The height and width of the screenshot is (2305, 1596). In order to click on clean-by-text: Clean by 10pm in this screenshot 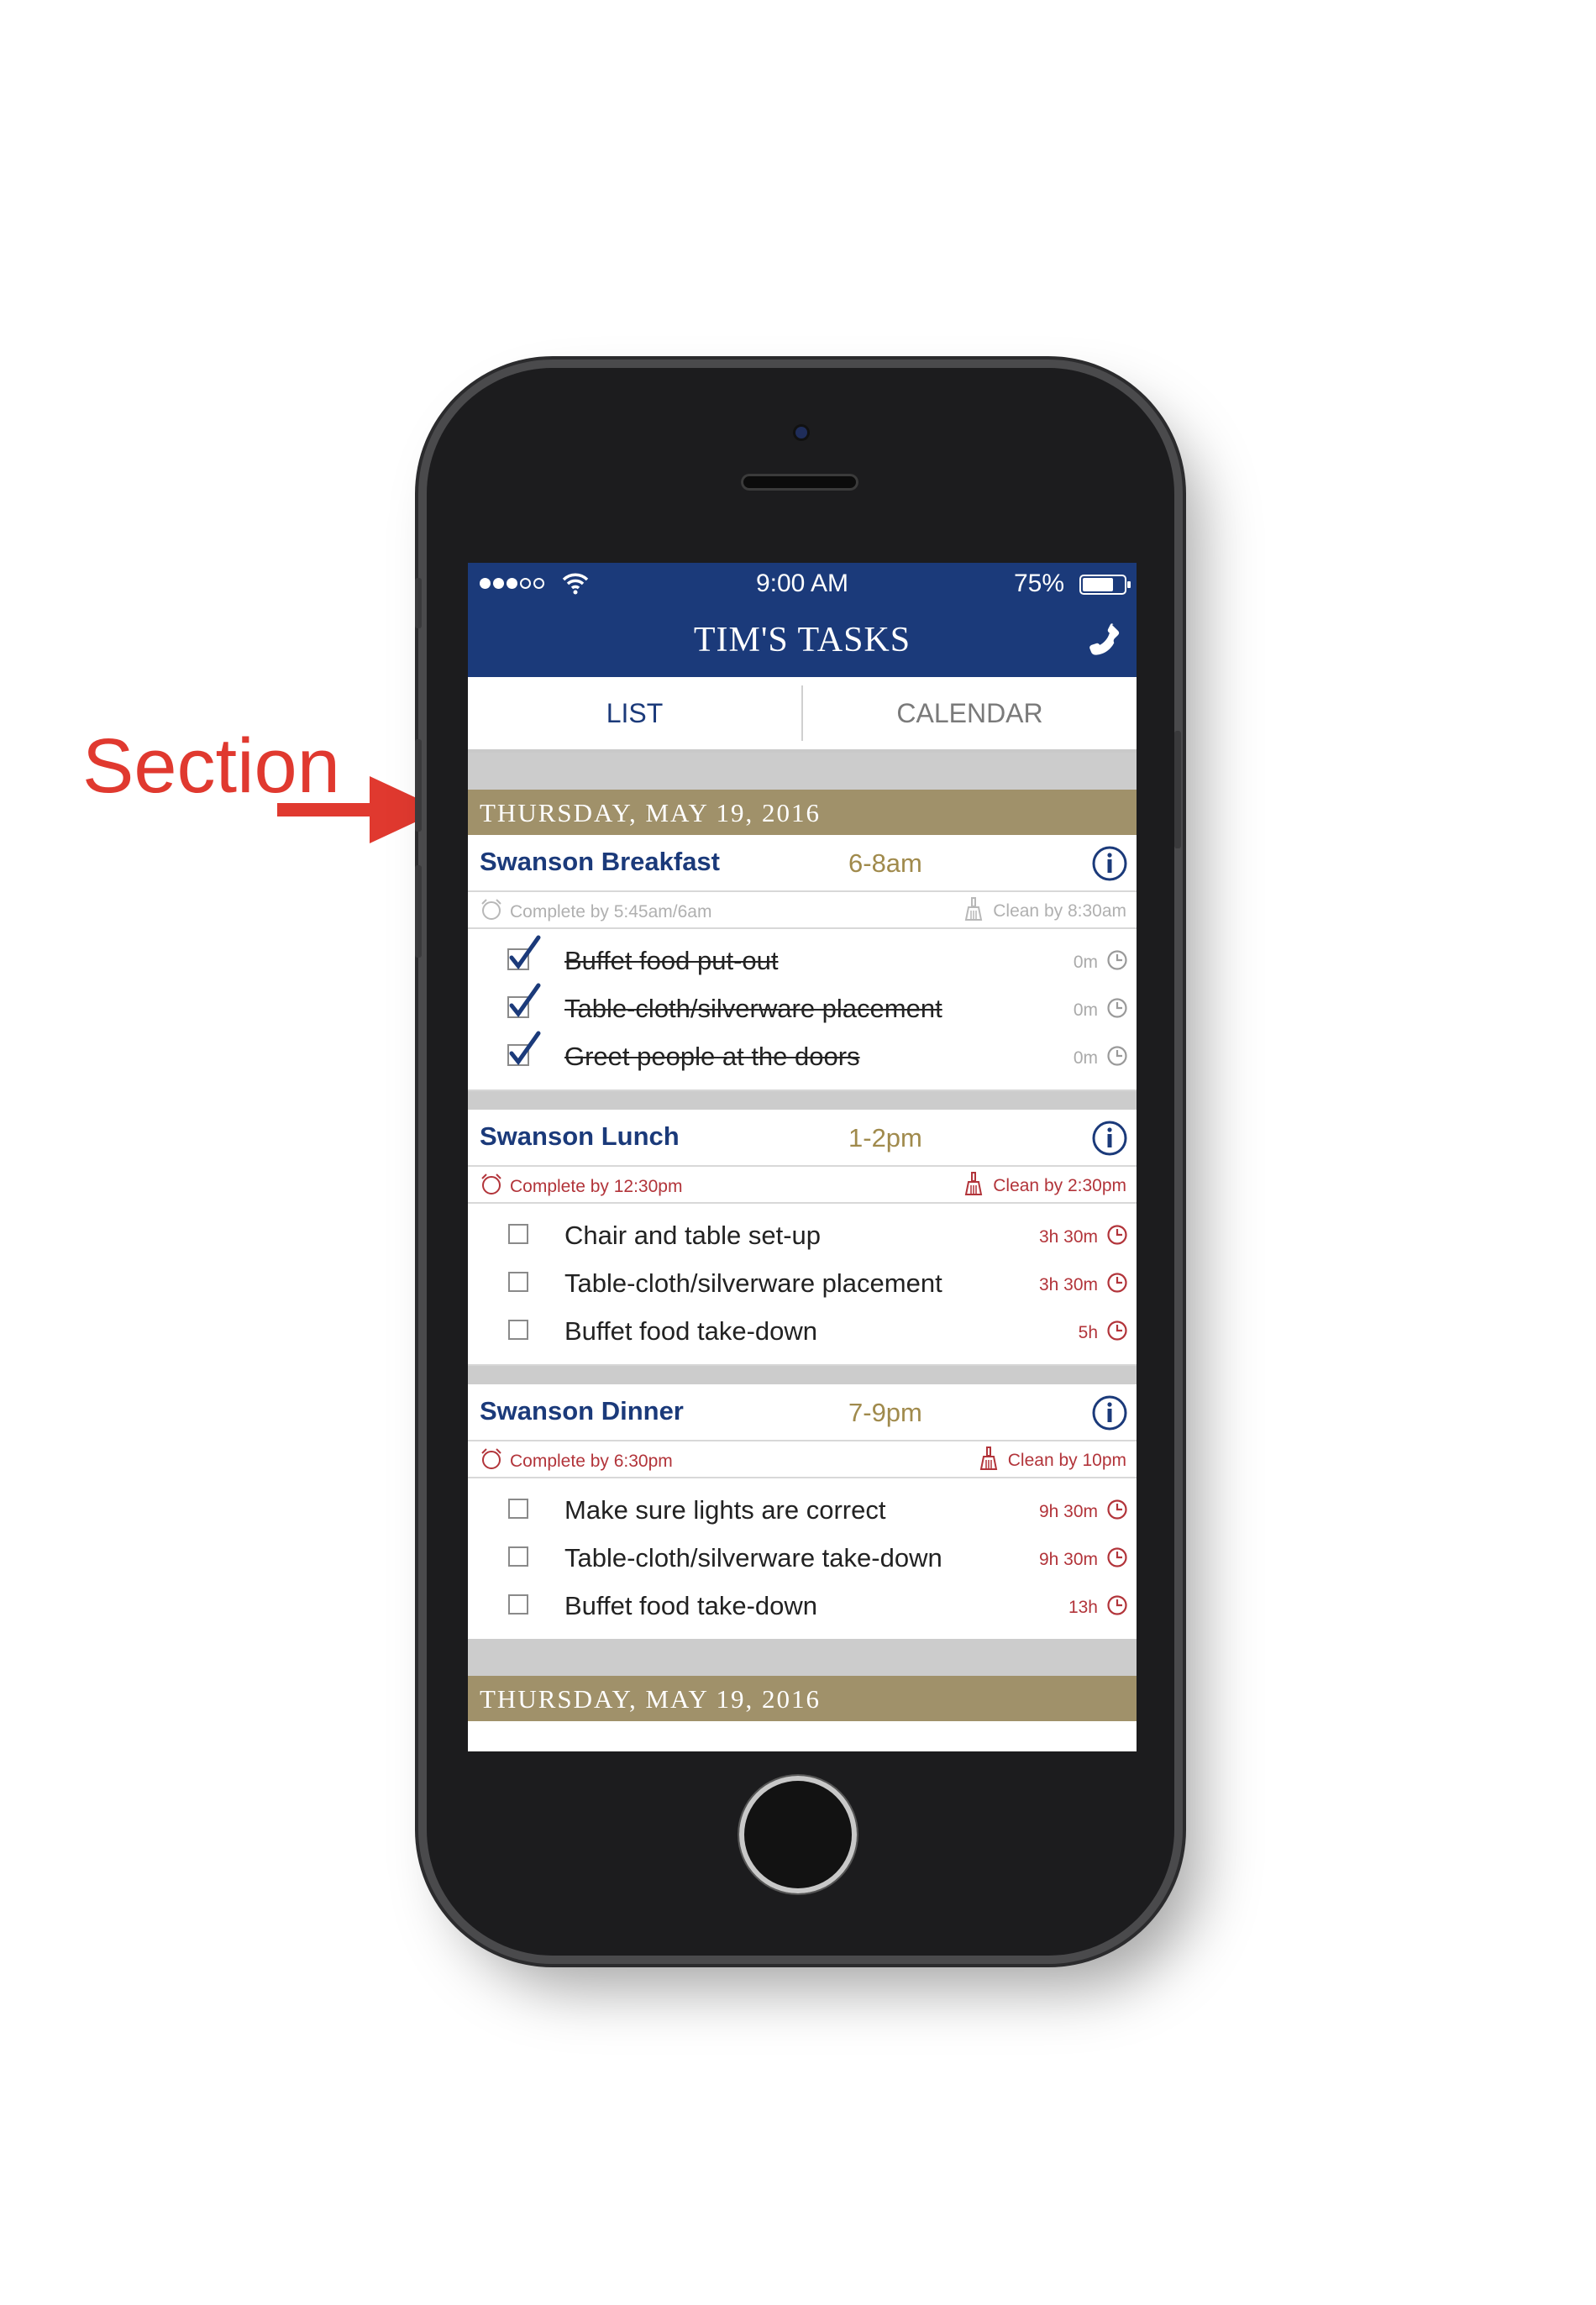, I will do `click(1066, 1461)`.